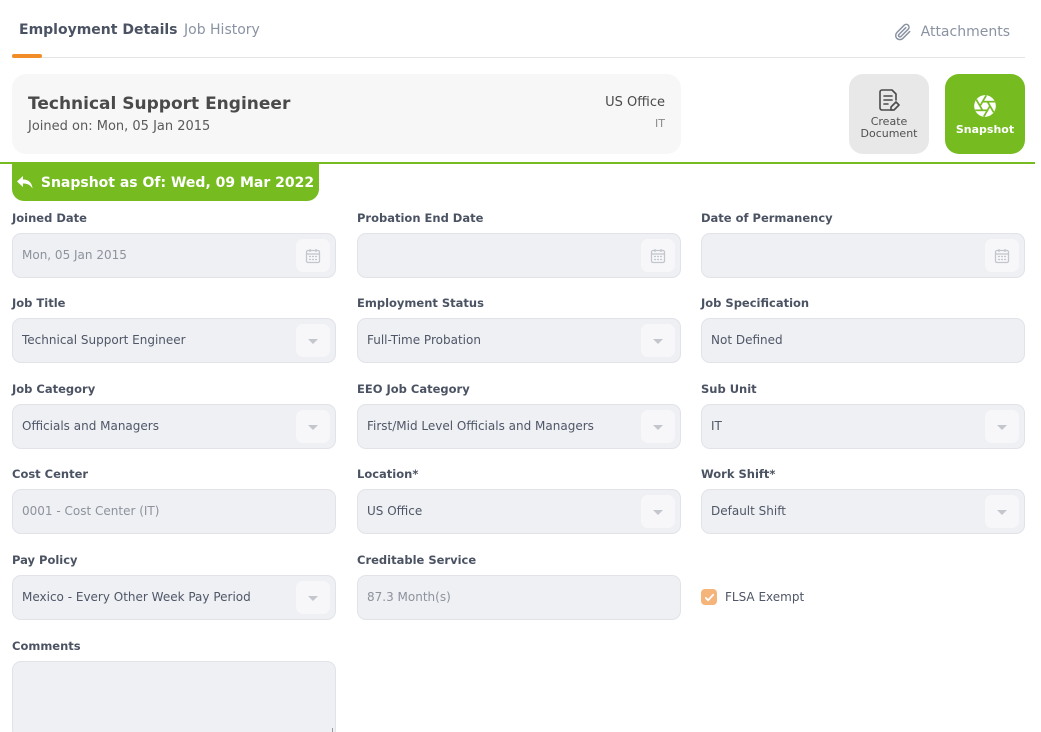  I want to click on creditable-service-label: Creditable Service, so click(417, 560).